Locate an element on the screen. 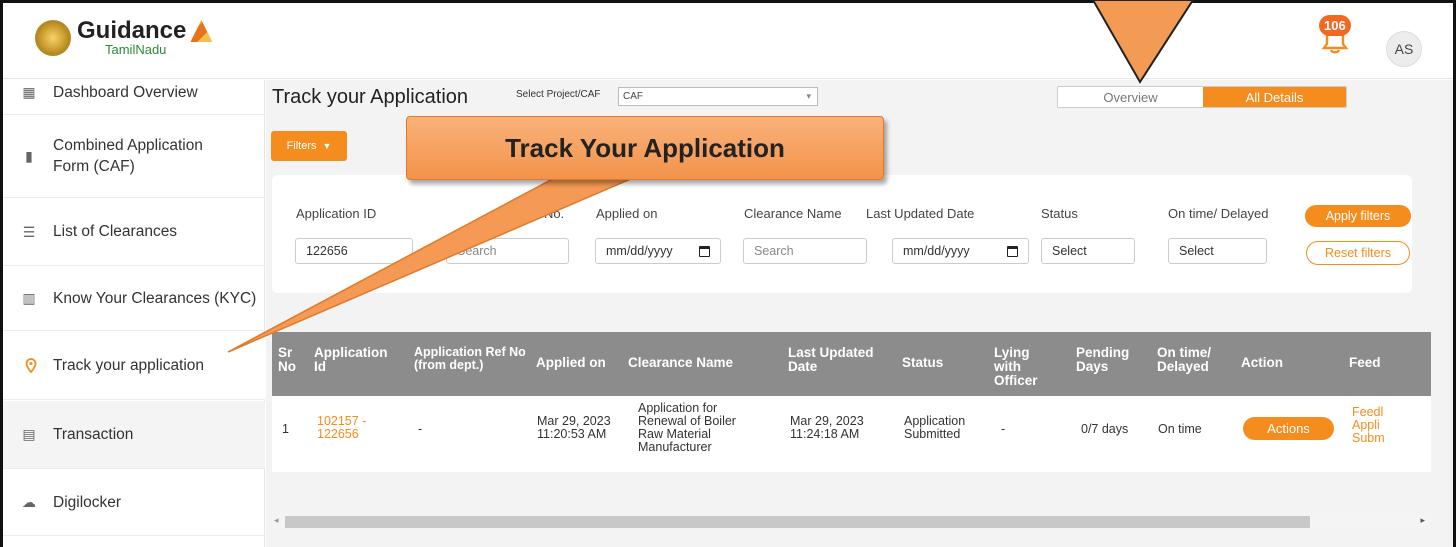 This screenshot has height=547, width=1456. page-title: Track your Application is located at coordinates (370, 97).